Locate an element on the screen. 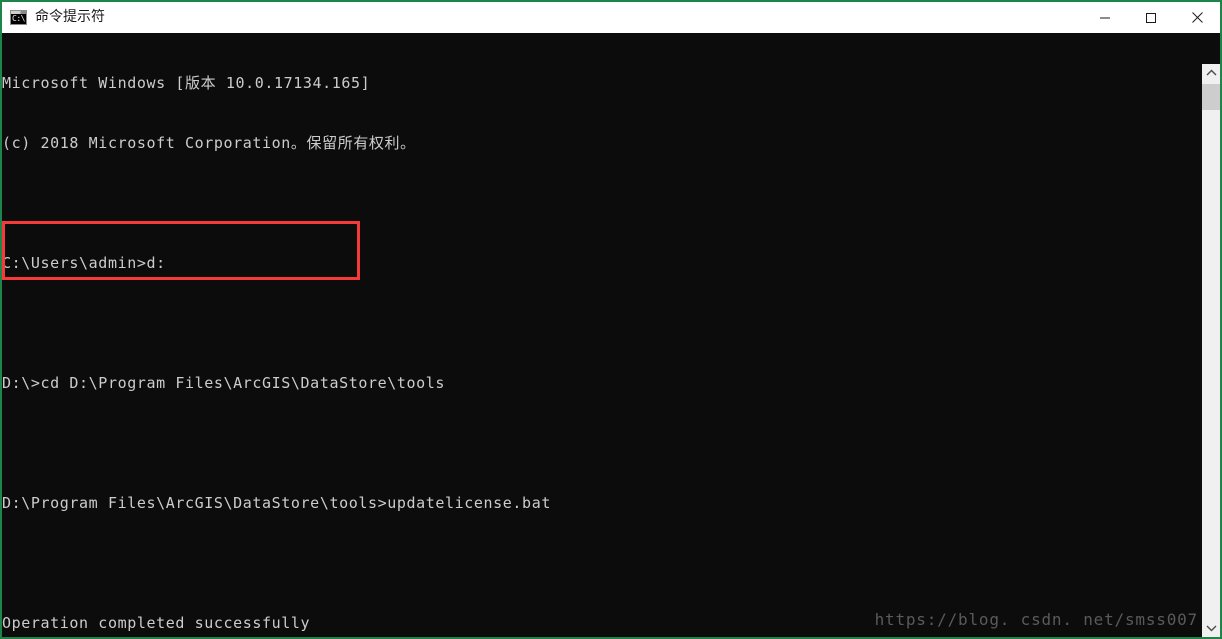 This screenshot has height=639, width=1222. cmd-icon: C:\ is located at coordinates (18, 17).